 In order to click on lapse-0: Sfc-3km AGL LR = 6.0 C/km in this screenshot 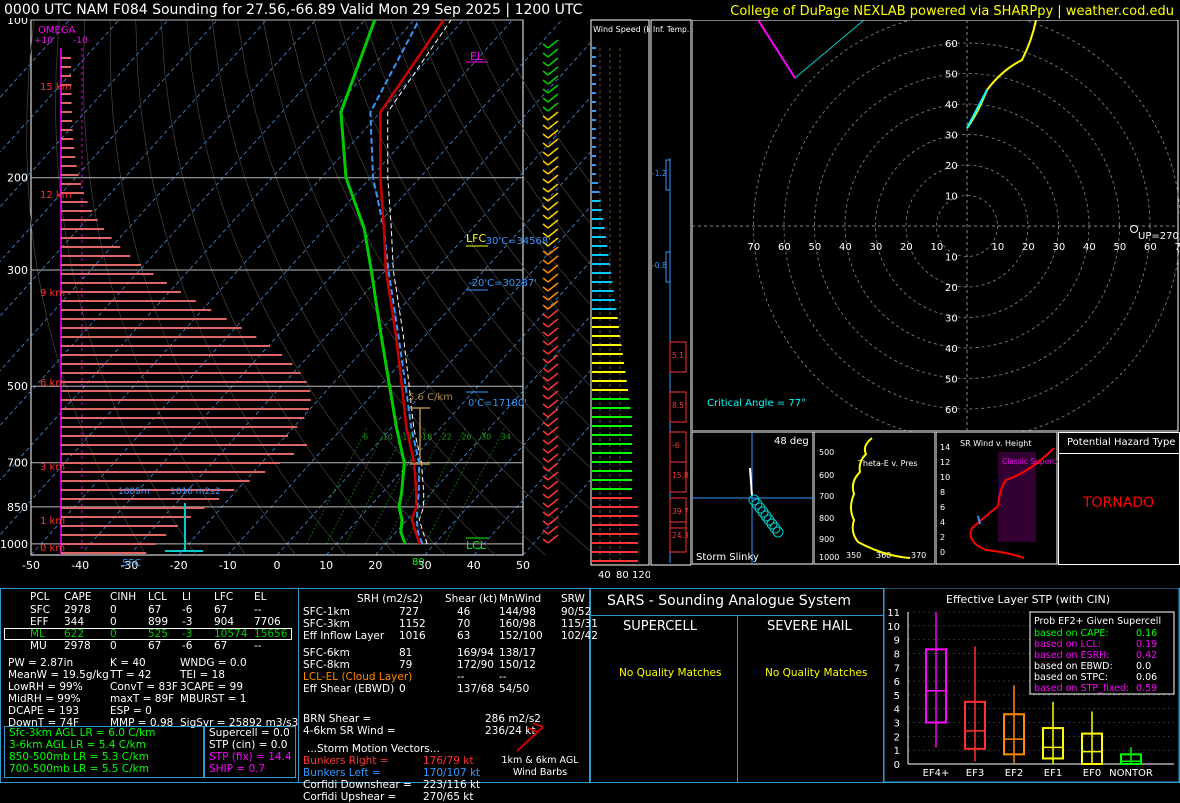, I will do `click(82, 733)`.